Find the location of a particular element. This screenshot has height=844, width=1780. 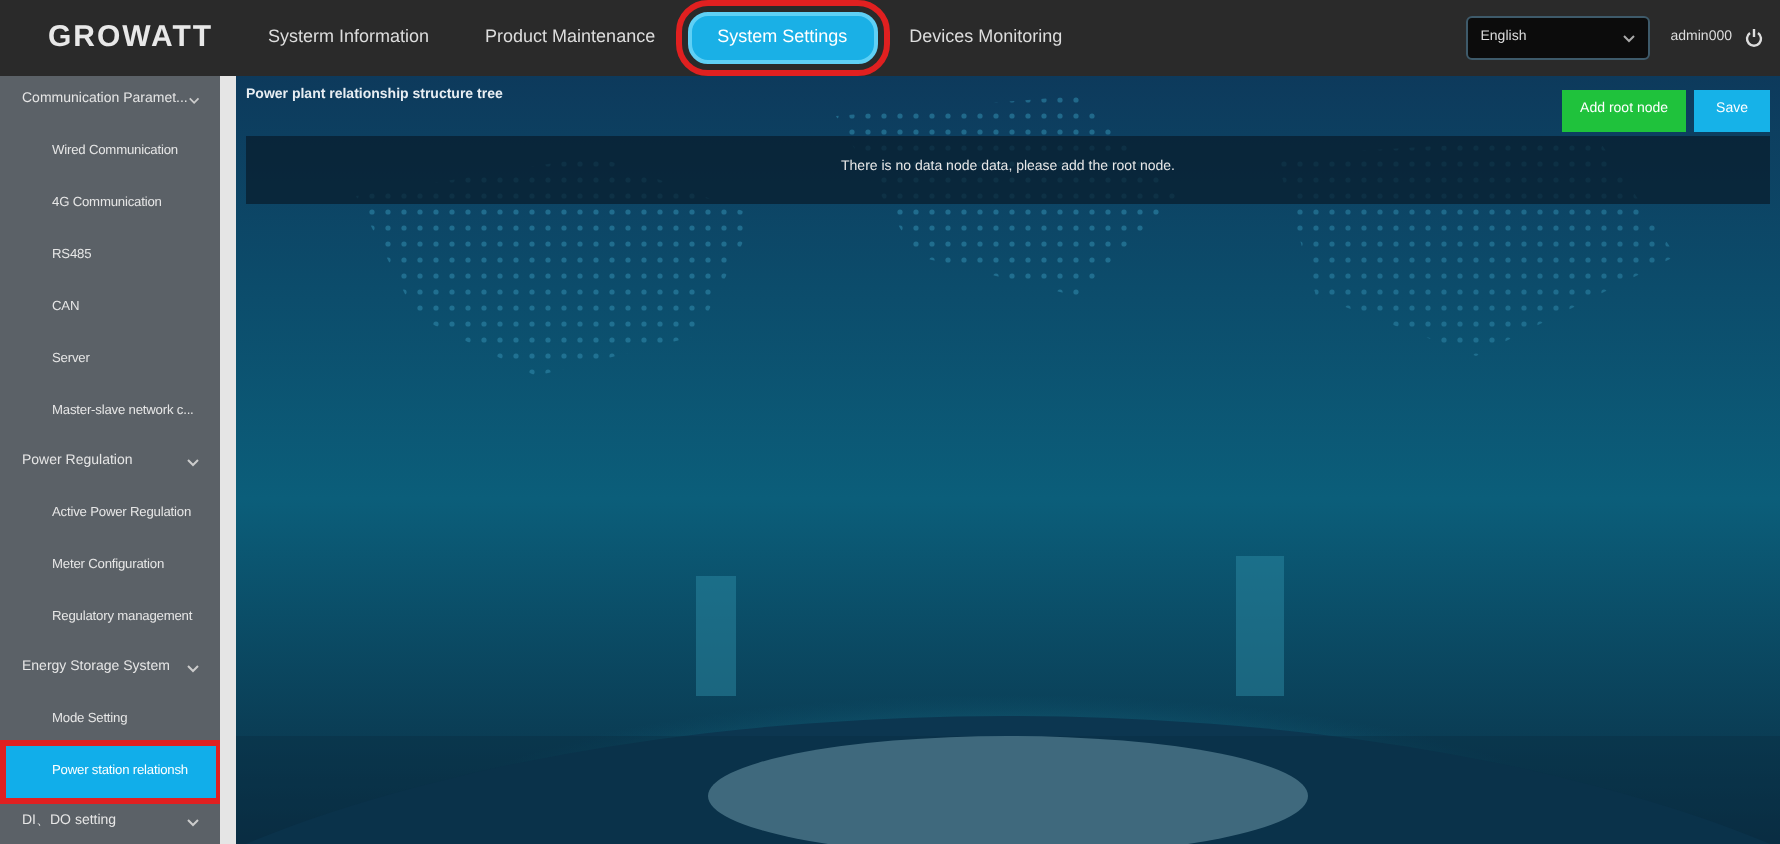

scrollbar is located at coordinates (228, 460).